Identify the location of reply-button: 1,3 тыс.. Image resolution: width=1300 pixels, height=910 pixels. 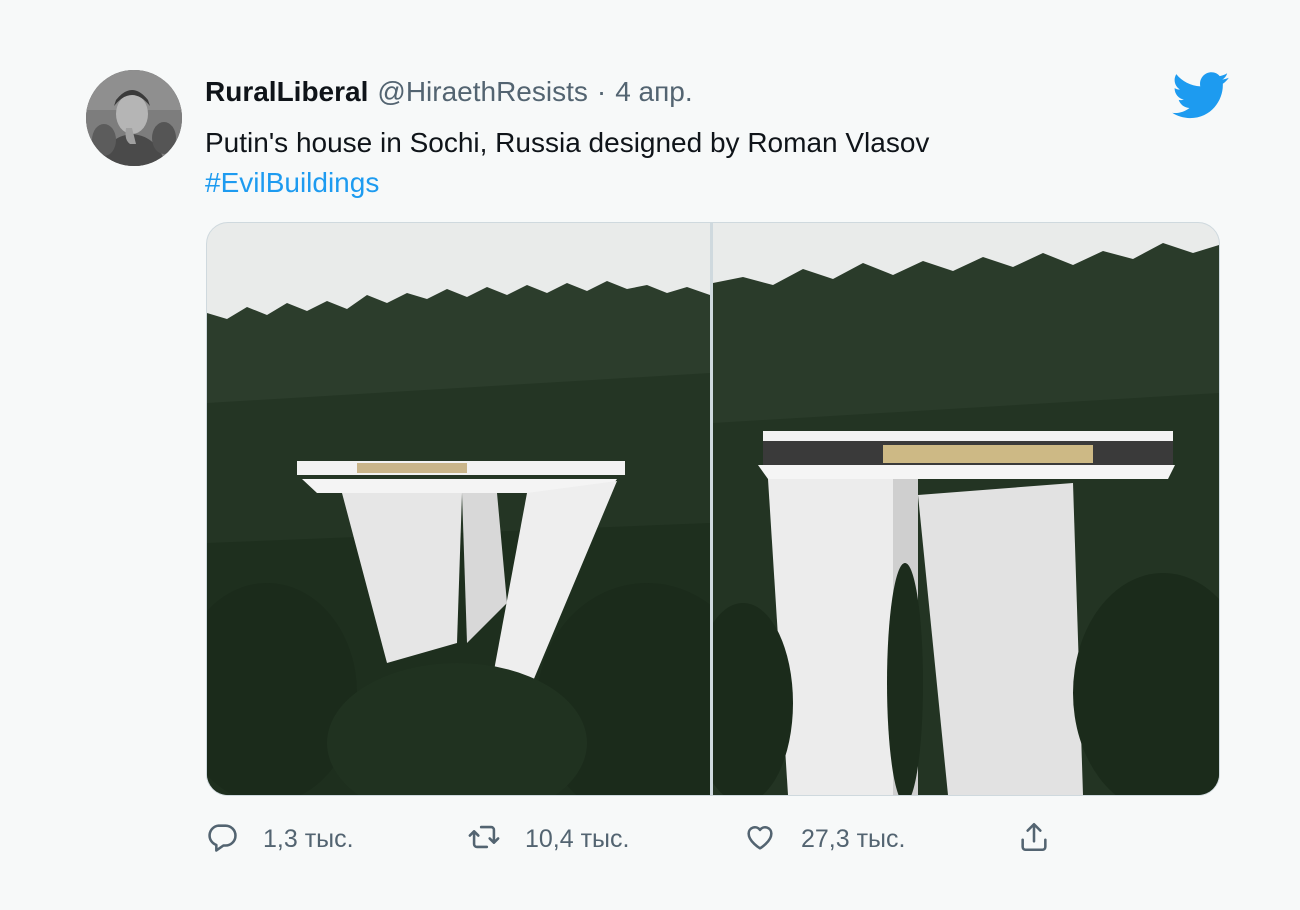
(279, 839).